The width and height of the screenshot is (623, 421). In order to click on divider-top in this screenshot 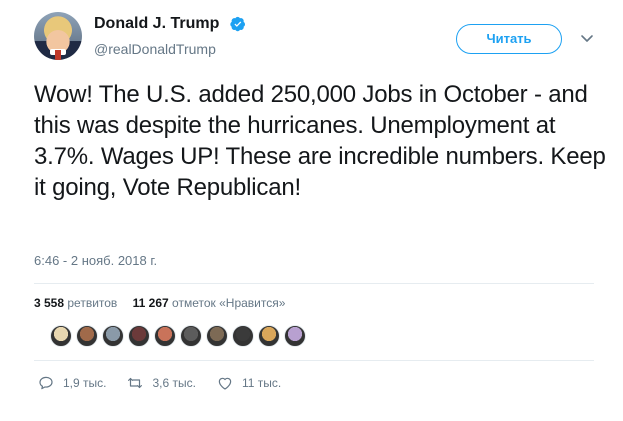, I will do `click(314, 283)`.